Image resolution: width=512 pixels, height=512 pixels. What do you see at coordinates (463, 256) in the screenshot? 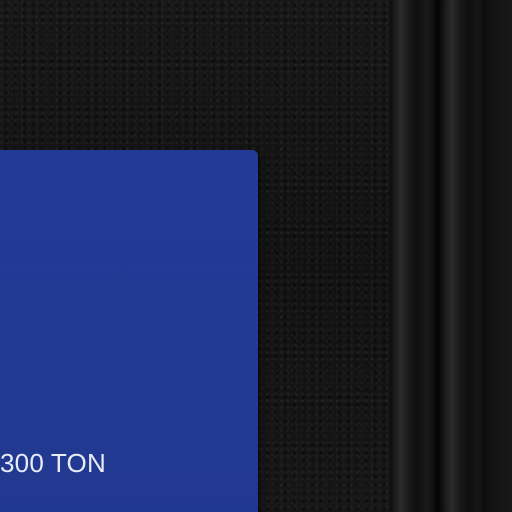
I see `vertical-trim-strip-right` at bounding box center [463, 256].